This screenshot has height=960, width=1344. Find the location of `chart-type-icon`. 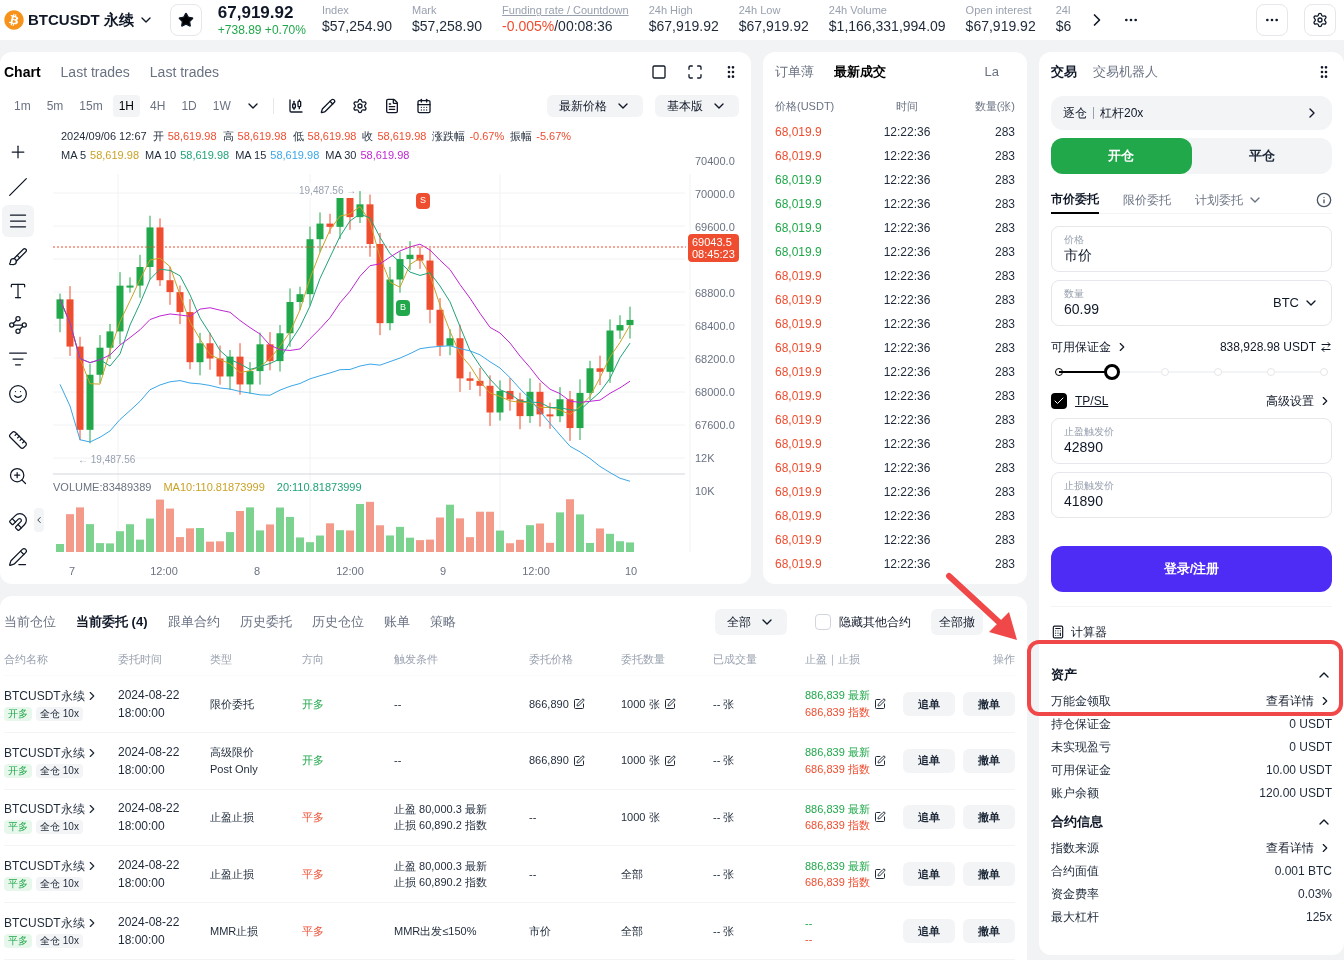

chart-type-icon is located at coordinates (295, 106).